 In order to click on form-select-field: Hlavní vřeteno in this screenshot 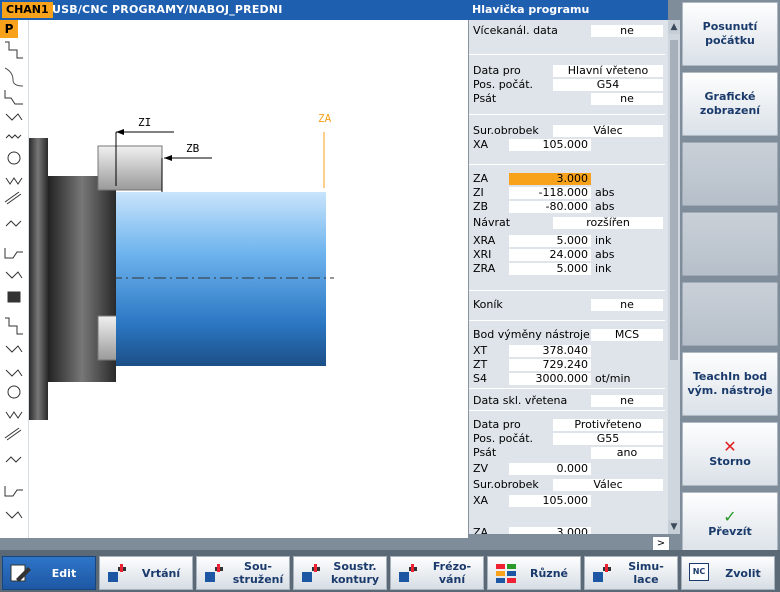, I will do `click(608, 71)`.